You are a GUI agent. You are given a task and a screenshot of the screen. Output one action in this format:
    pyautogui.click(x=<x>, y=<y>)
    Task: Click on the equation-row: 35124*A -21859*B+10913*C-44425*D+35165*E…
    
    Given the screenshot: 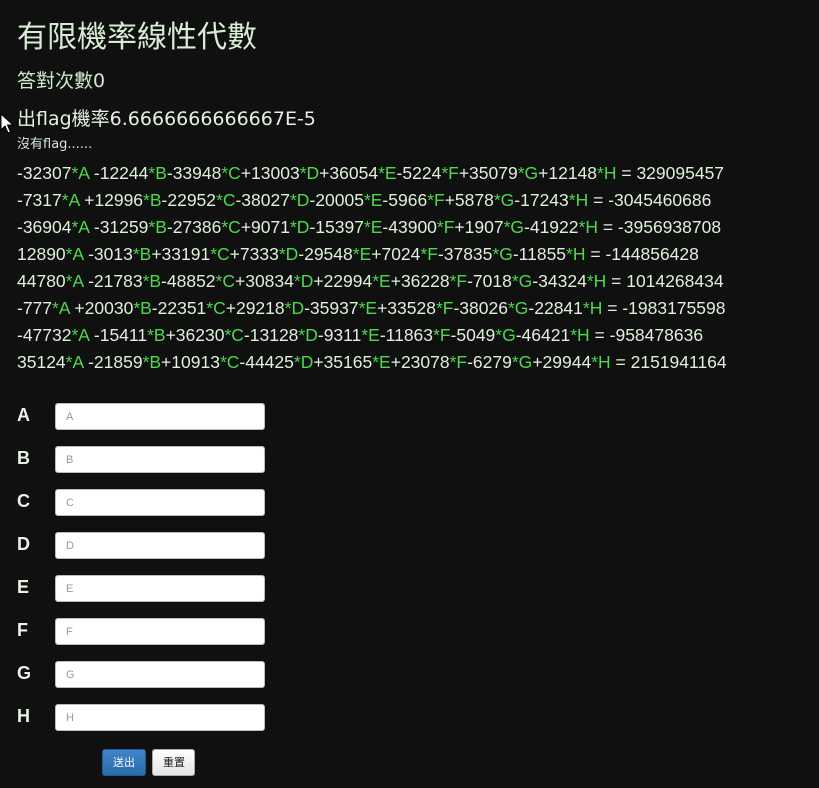 What is the action you would take?
    pyautogui.click(x=417, y=362)
    